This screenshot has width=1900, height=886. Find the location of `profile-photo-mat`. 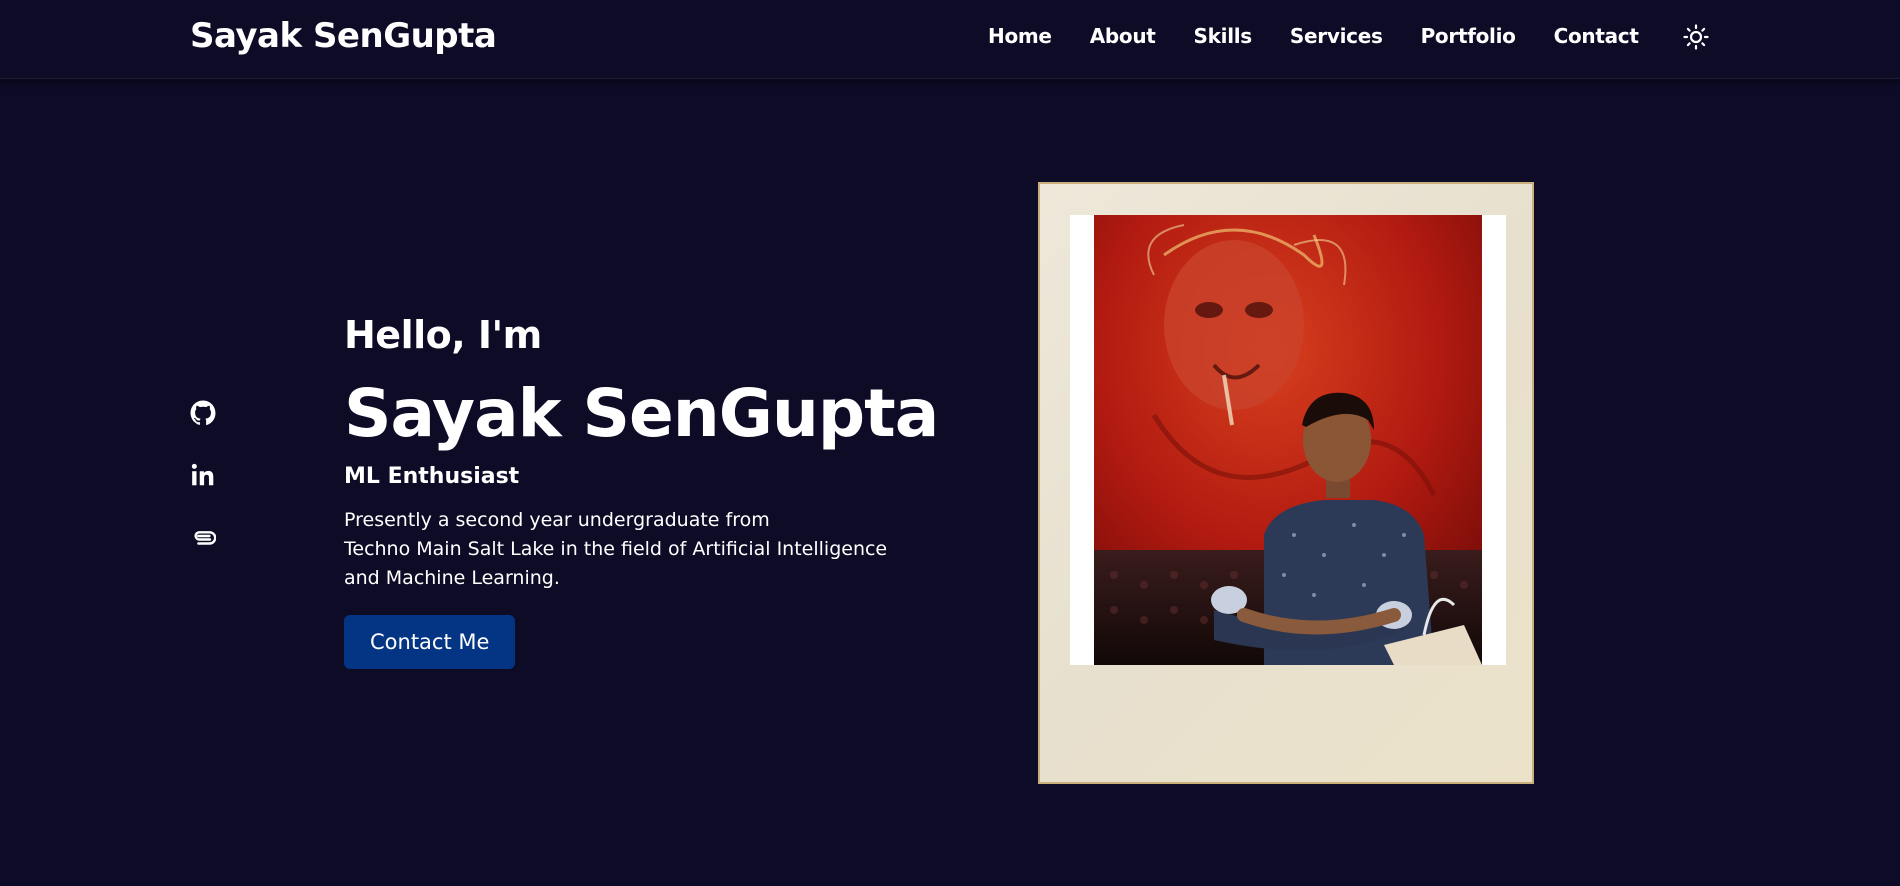

profile-photo-mat is located at coordinates (1288, 440).